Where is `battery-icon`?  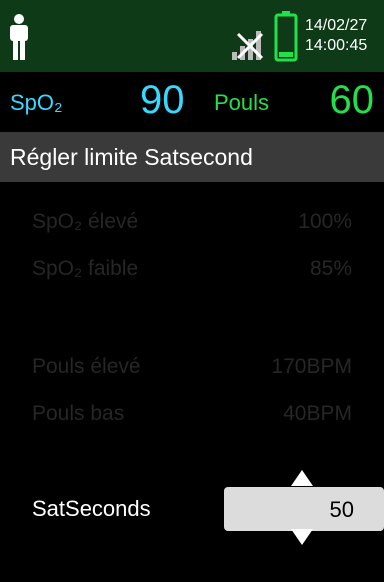 battery-icon is located at coordinates (286, 36).